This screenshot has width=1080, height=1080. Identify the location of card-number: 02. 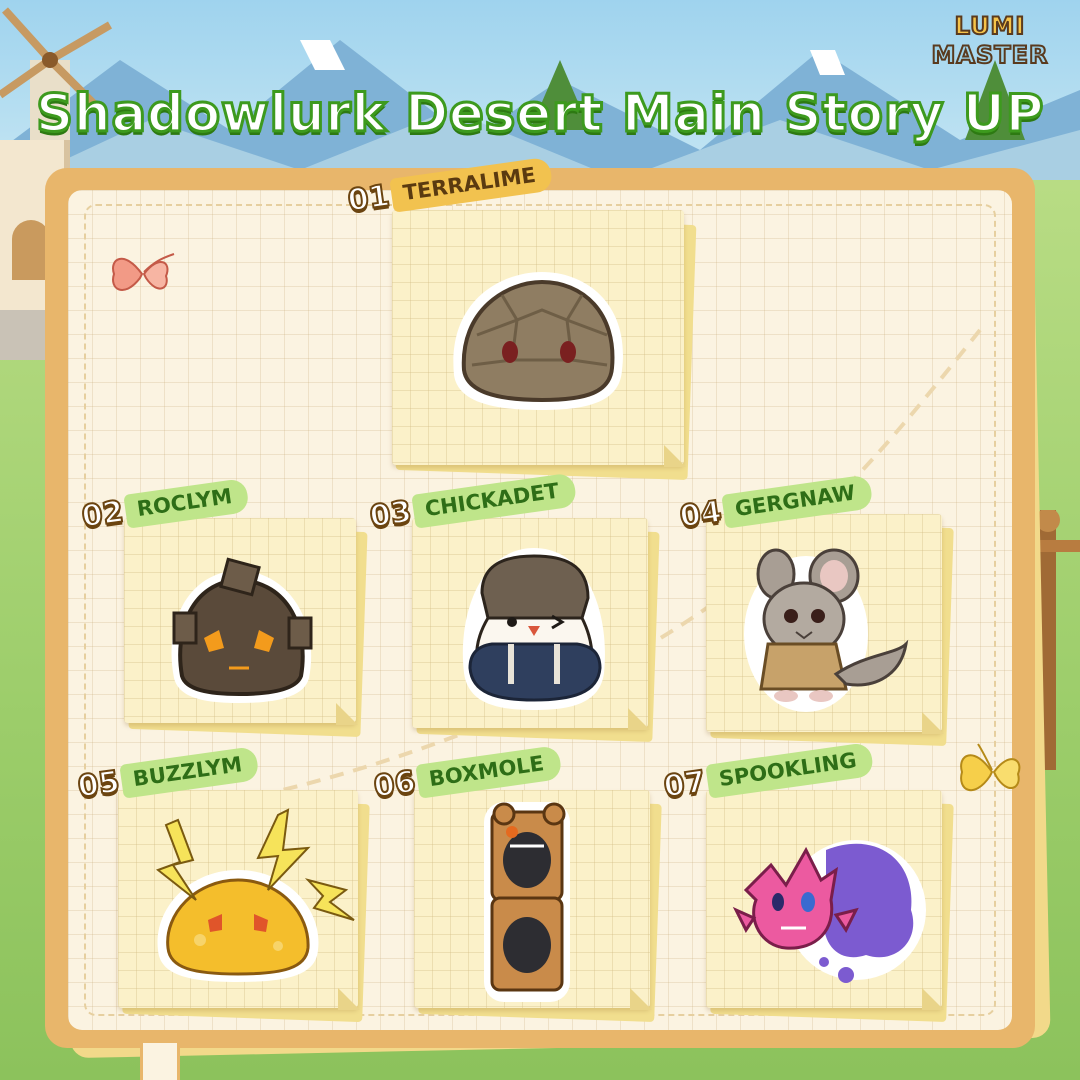
(103, 514).